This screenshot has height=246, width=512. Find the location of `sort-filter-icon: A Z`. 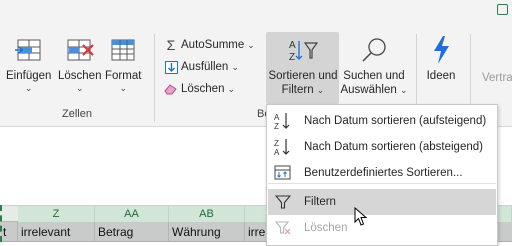

sort-filter-icon: A Z is located at coordinates (303, 50).